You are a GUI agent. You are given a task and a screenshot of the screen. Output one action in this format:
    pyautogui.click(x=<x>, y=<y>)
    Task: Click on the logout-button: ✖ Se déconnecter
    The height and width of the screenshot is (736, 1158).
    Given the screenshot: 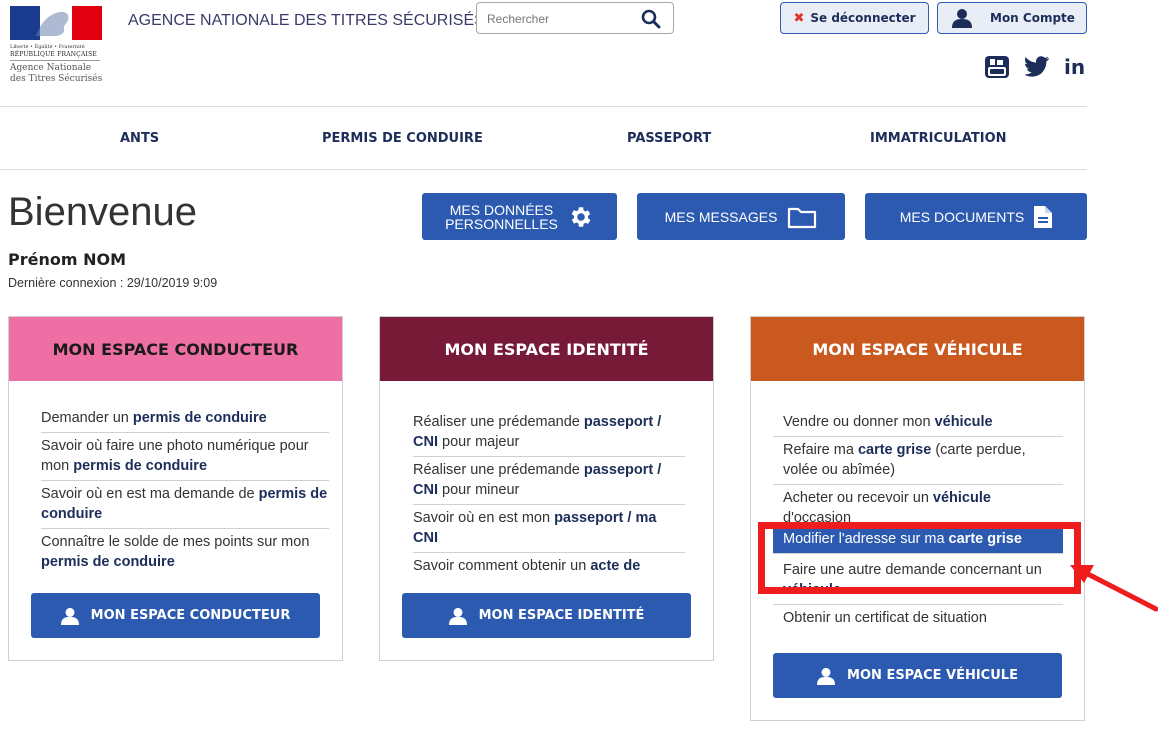 What is the action you would take?
    pyautogui.click(x=854, y=18)
    